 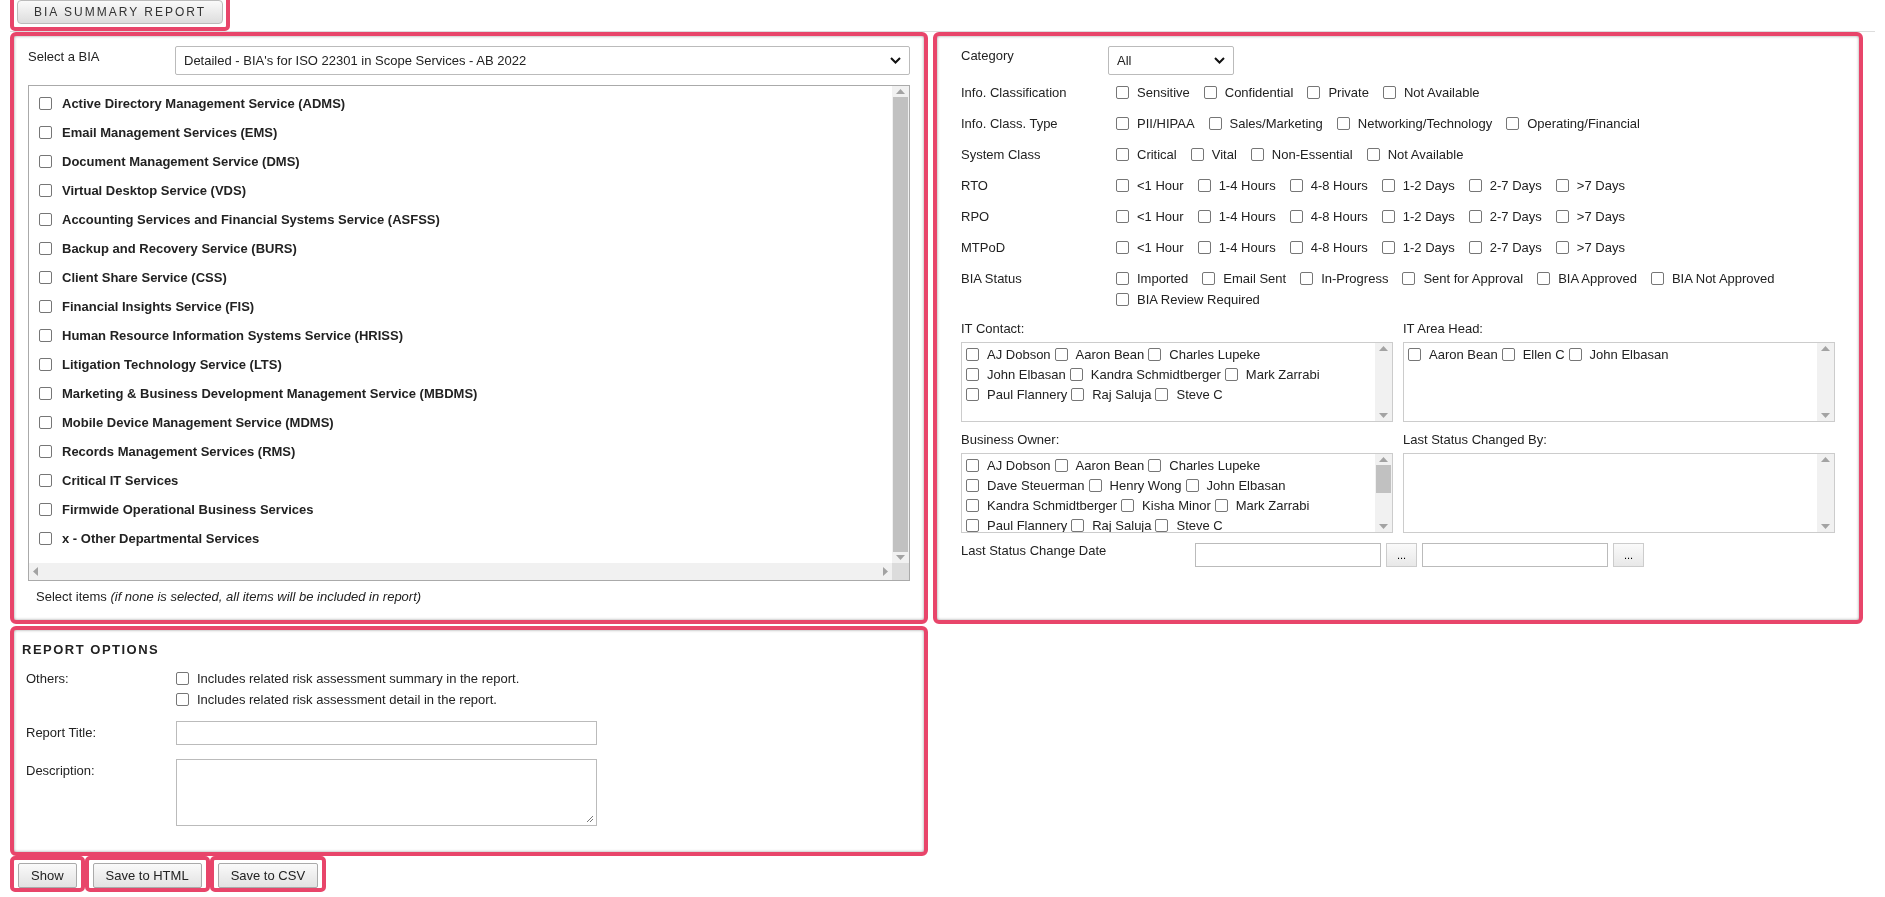 I want to click on report-title-field, so click(x=386, y=733).